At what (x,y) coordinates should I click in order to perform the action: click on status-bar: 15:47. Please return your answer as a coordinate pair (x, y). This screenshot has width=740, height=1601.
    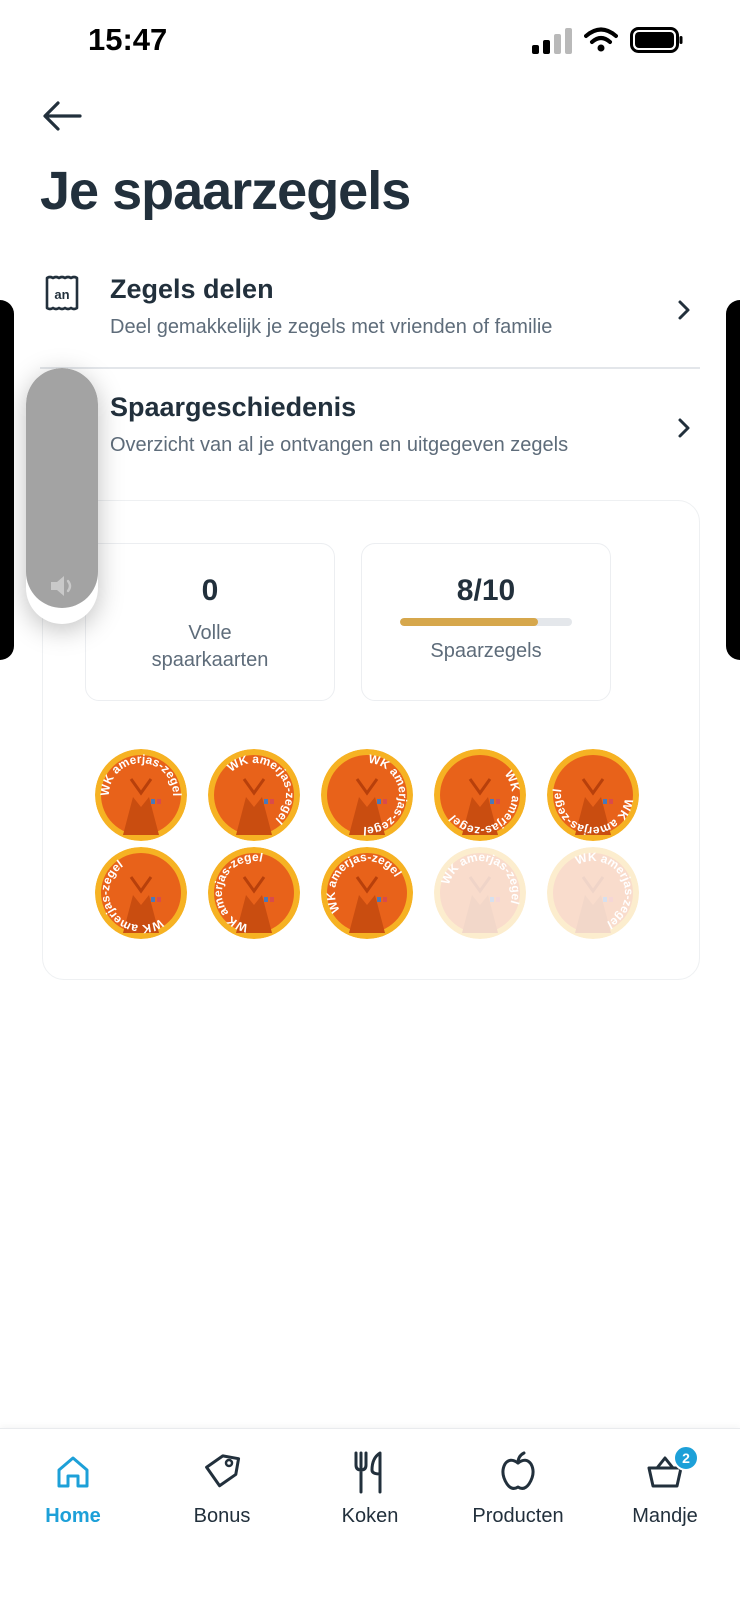
    Looking at the image, I should click on (370, 45).